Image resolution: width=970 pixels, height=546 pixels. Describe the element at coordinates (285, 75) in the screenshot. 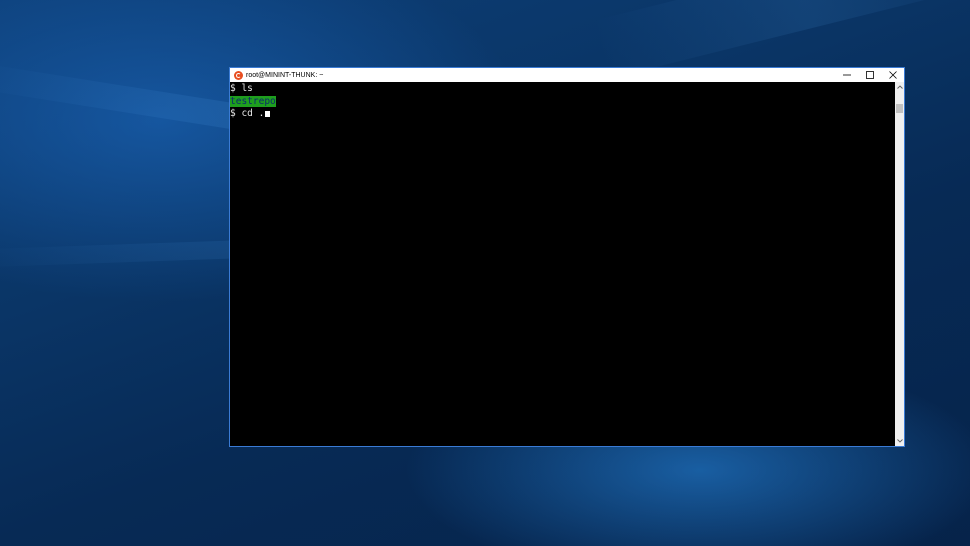

I see `window-title: root@MININT-THUNK: ~` at that location.